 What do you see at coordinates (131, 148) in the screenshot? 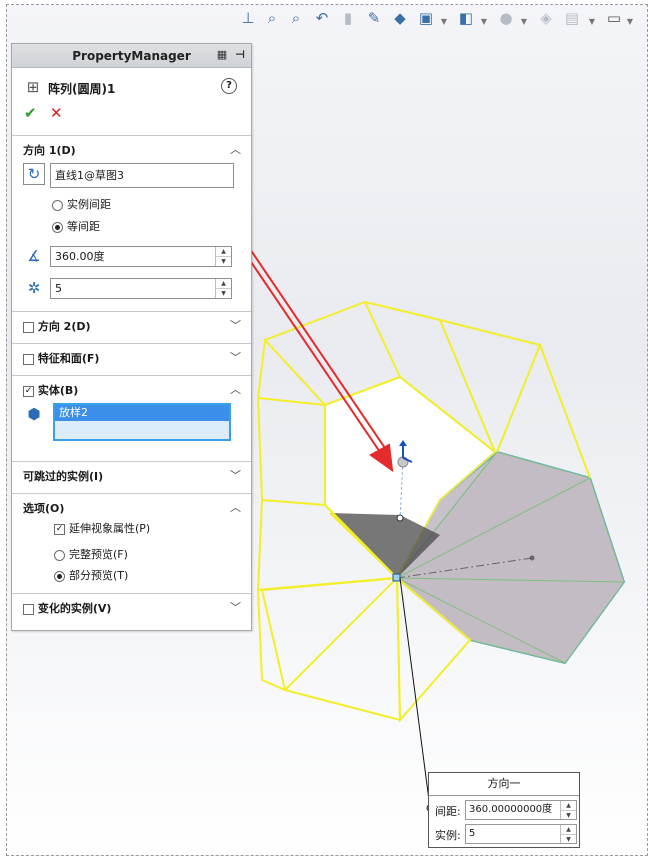
I see `direction1-section-header: 方向 1(D) ︿` at bounding box center [131, 148].